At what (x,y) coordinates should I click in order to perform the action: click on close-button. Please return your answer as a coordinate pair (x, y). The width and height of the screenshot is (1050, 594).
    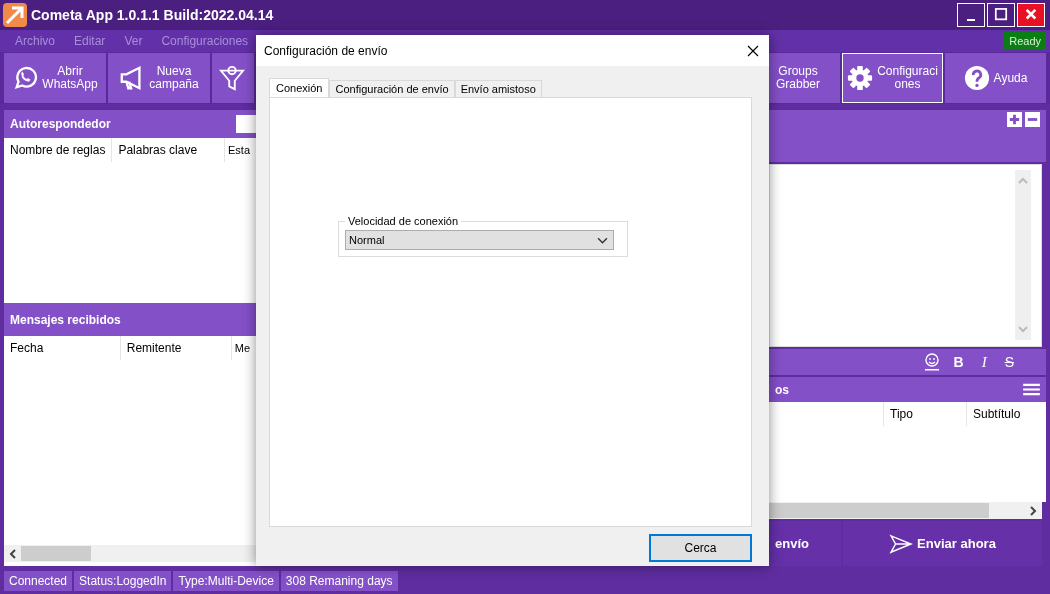
    Looking at the image, I should click on (1031, 15).